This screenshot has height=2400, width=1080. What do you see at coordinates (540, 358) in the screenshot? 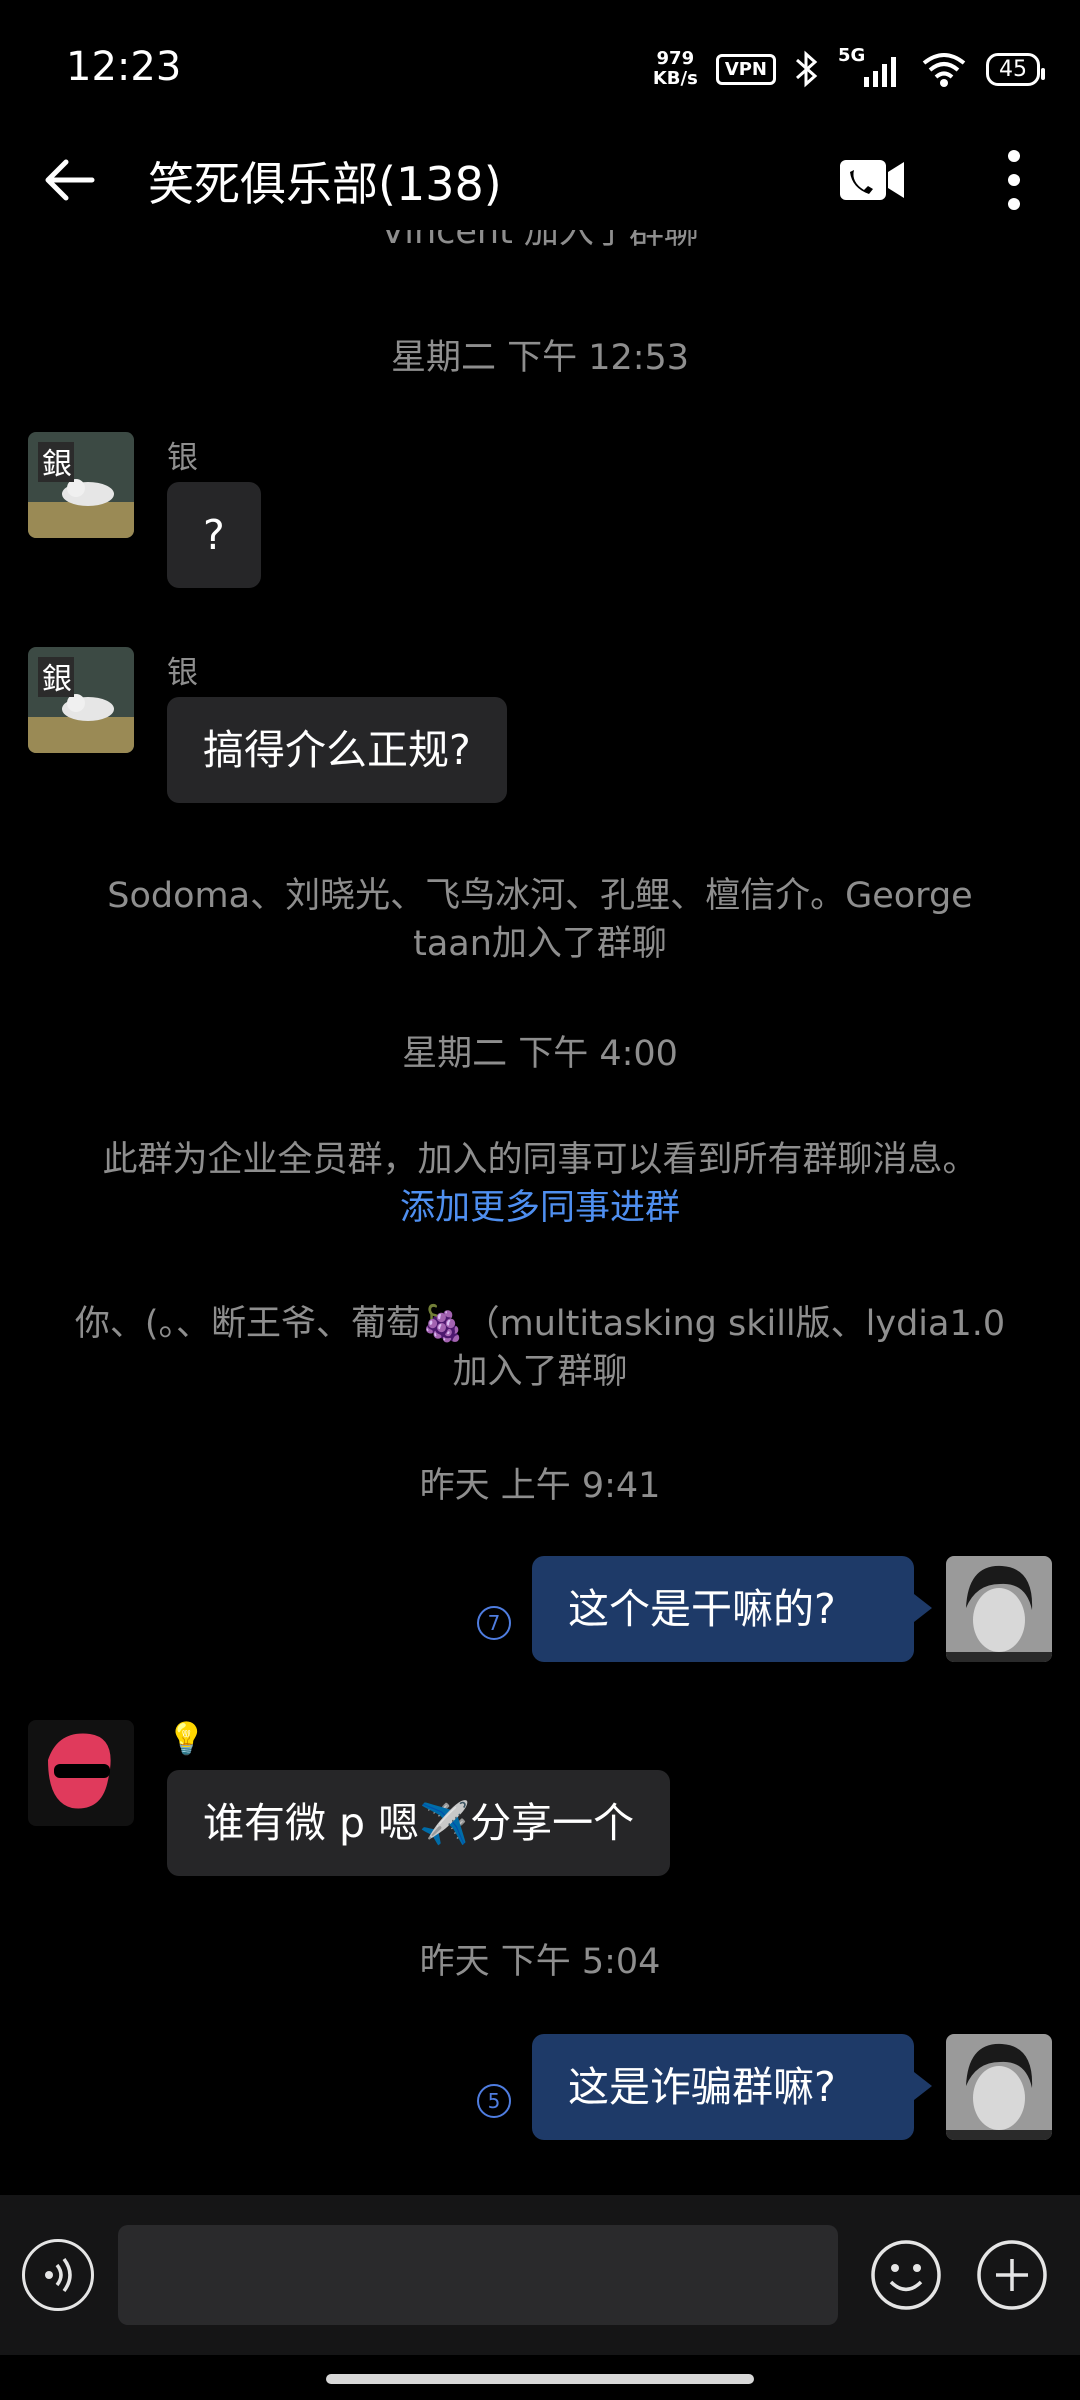
I see `timestamp: 星期二 下午 12:53` at bounding box center [540, 358].